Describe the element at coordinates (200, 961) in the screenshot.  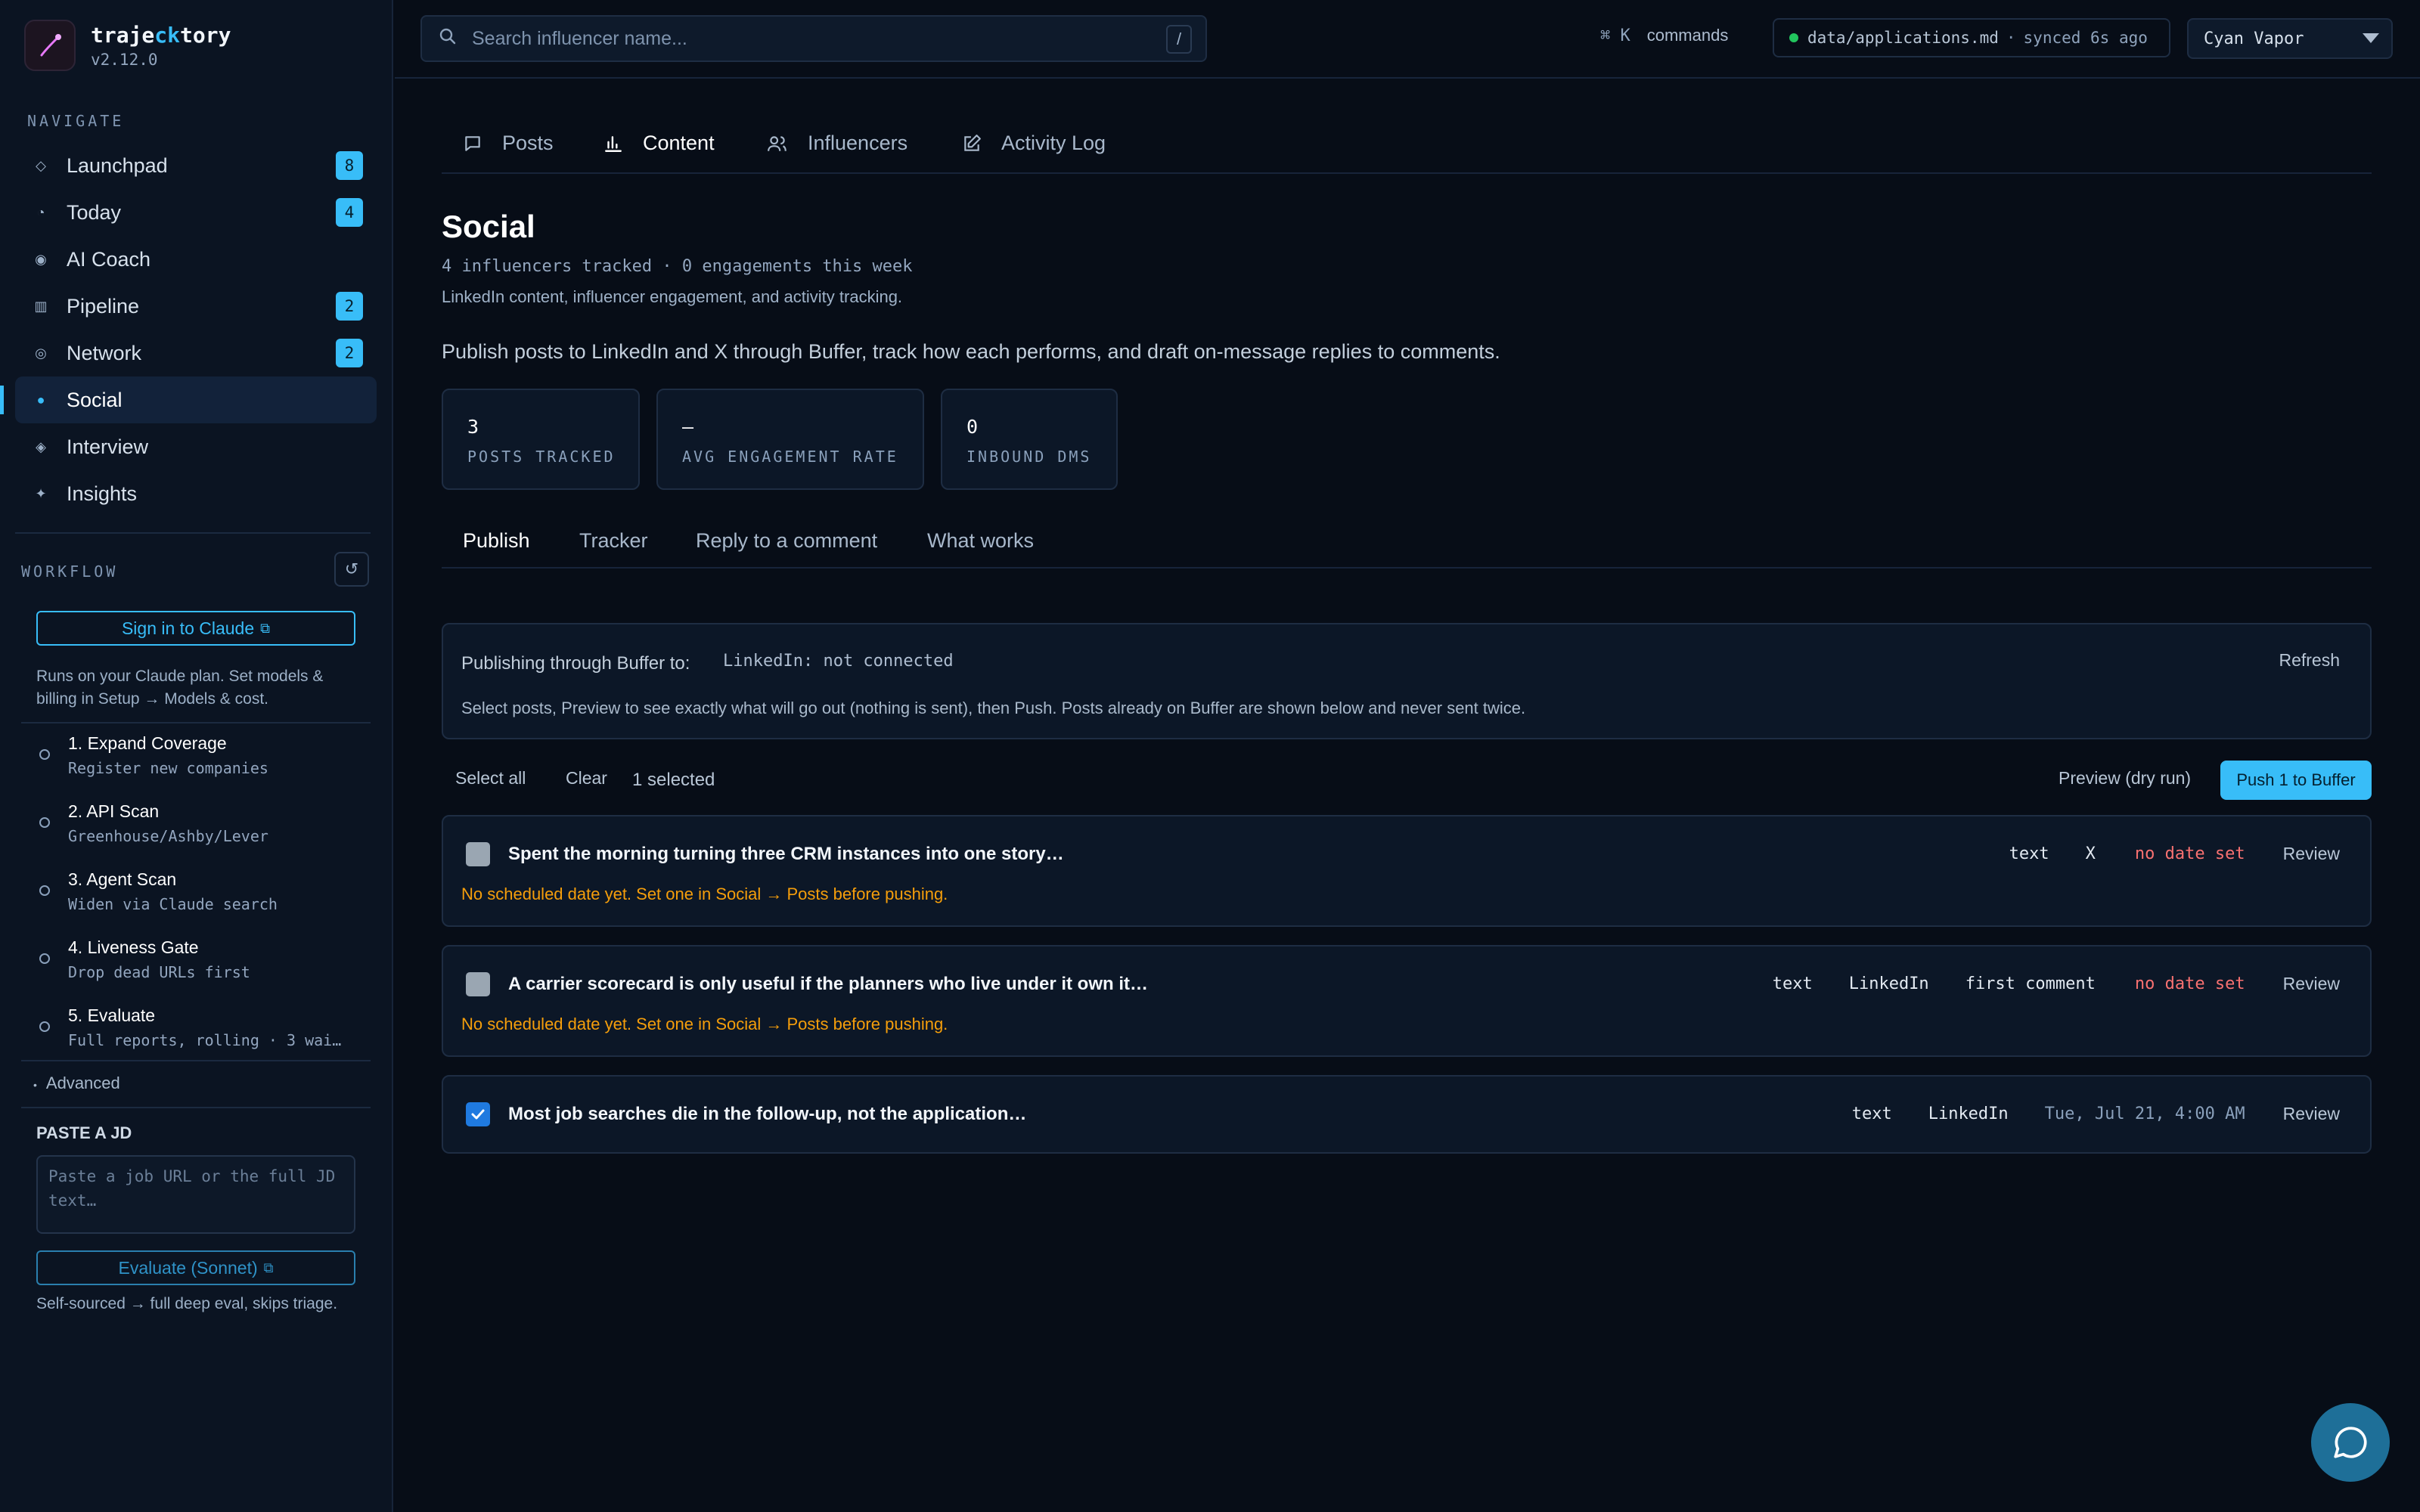
I see `workflow-step: 4. Liveness Gate Drop dead URLs first` at that location.